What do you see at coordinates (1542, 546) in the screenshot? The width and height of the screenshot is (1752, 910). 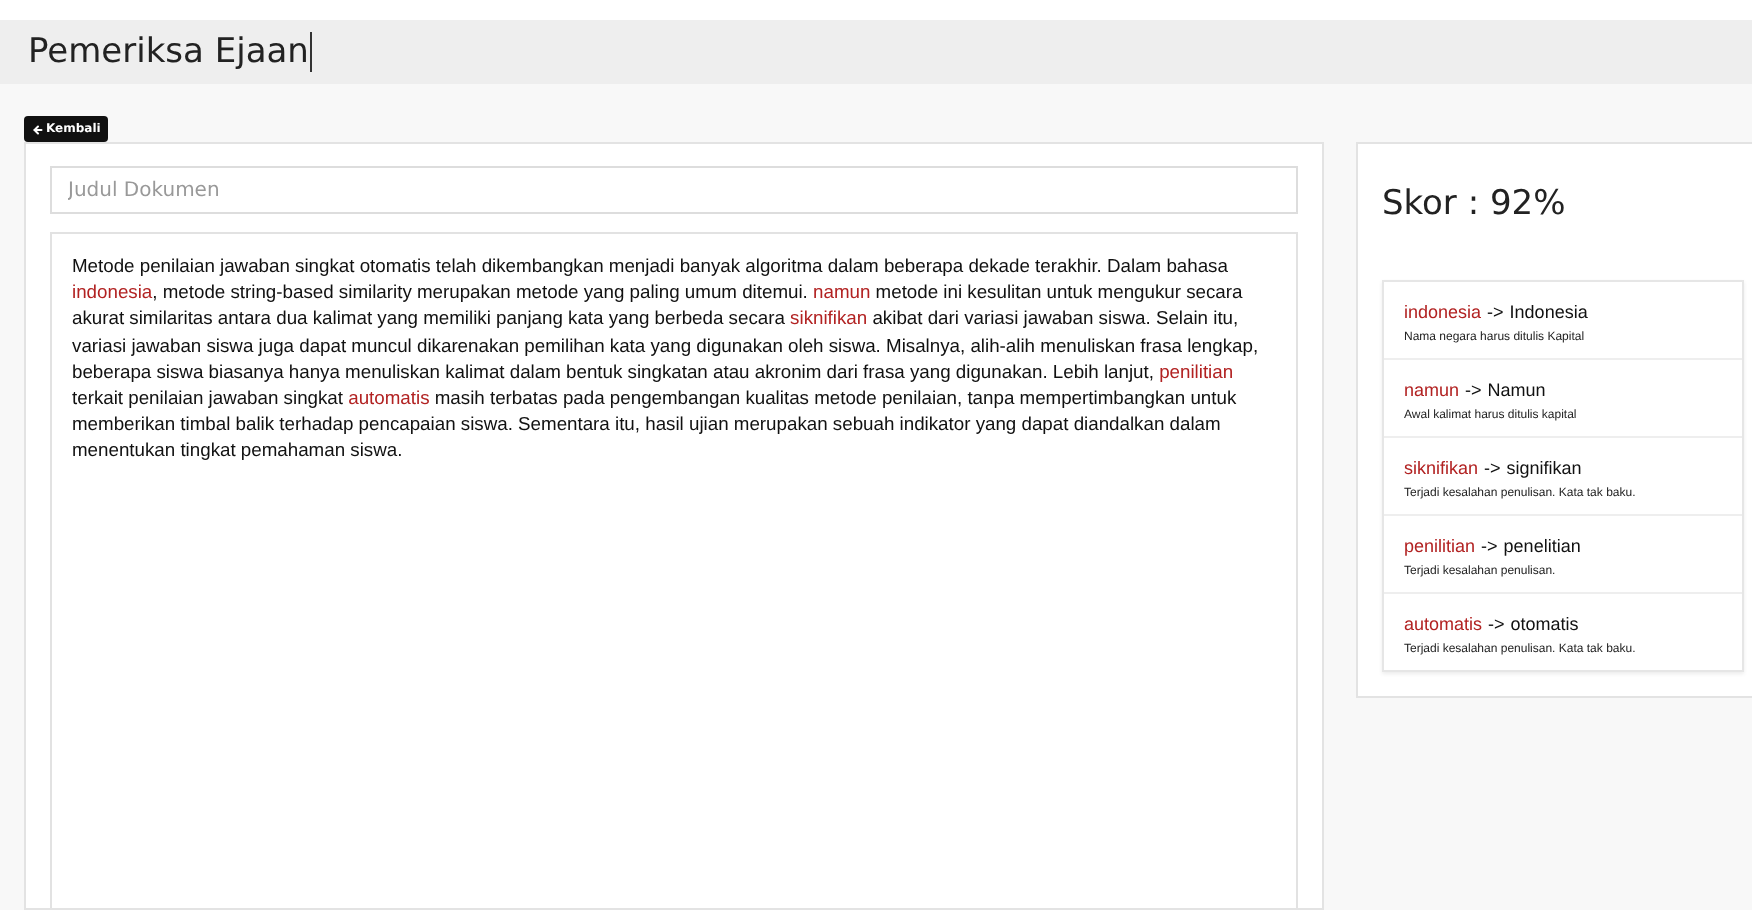 I see `suggested-word: penelitian` at bounding box center [1542, 546].